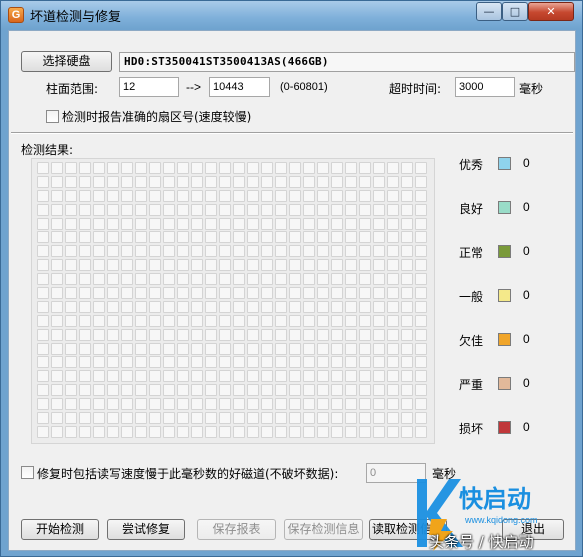 Image resolution: width=583 pixels, height=557 pixels. What do you see at coordinates (239, 87) in the screenshot?
I see `range-end-input: 10443` at bounding box center [239, 87].